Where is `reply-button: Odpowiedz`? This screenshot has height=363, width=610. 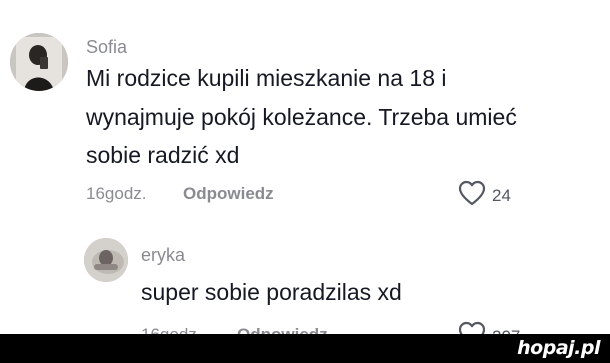 reply-button: Odpowiedz is located at coordinates (228, 194).